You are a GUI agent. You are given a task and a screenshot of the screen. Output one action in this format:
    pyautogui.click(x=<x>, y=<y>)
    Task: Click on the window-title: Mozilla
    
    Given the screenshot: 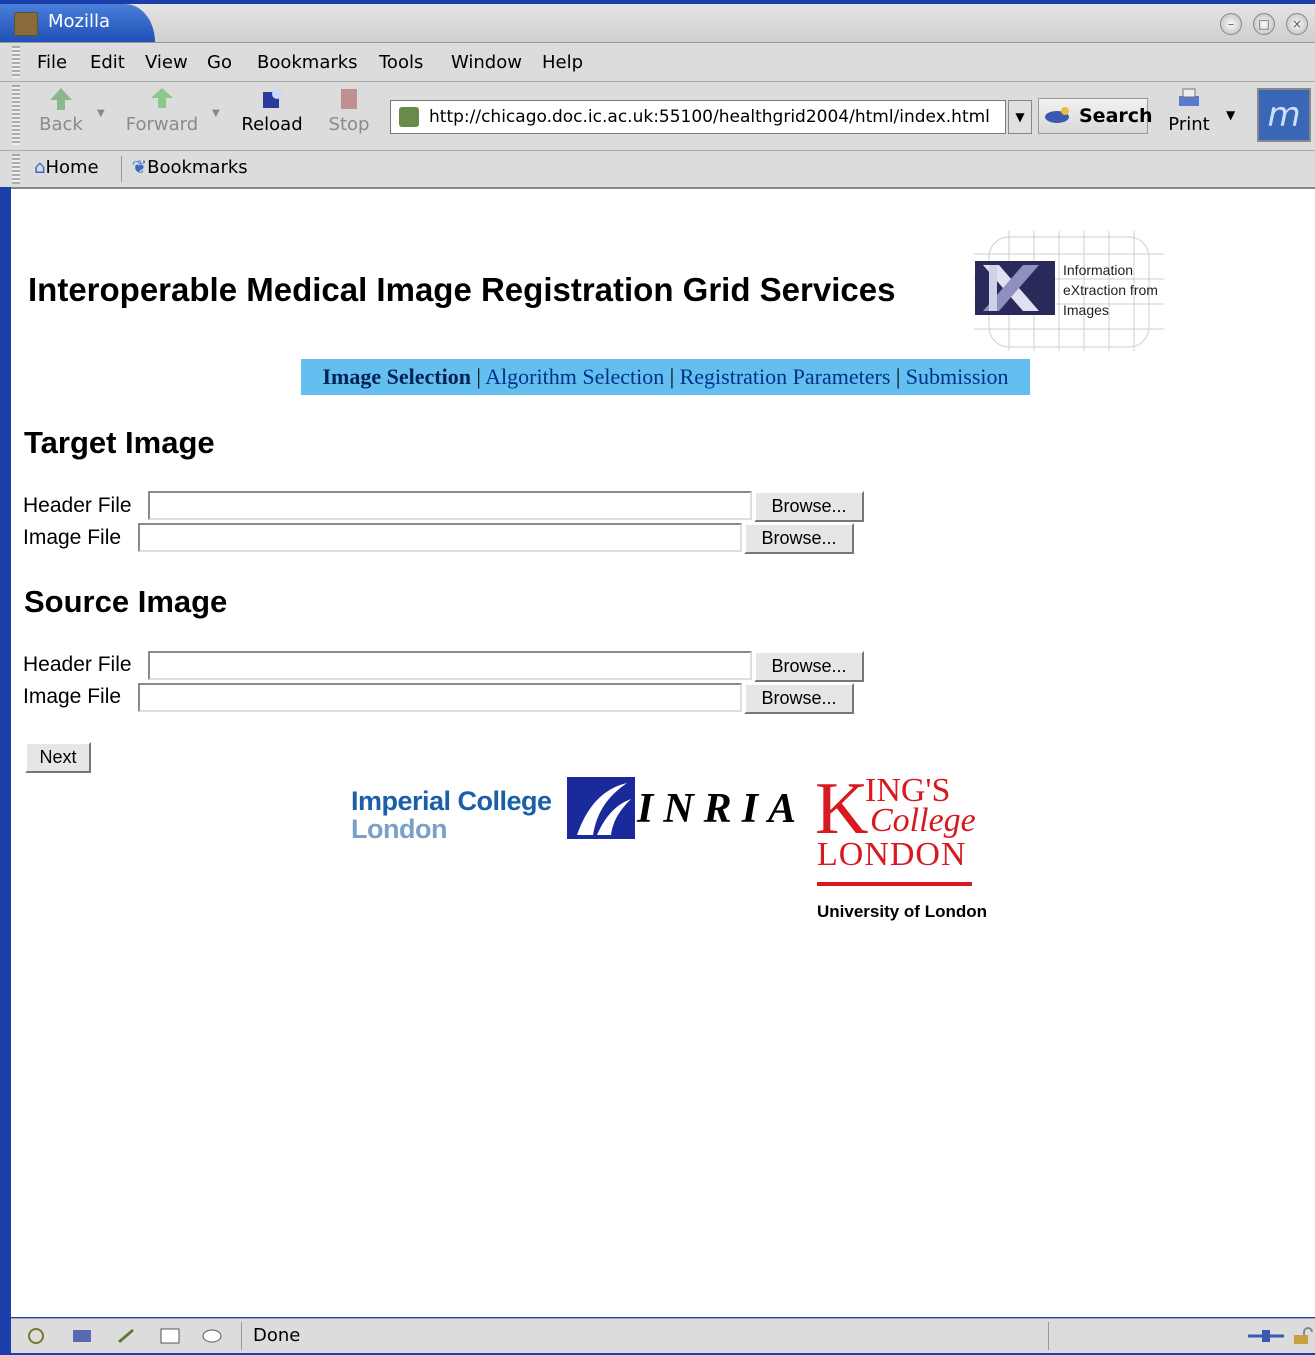 What is the action you would take?
    pyautogui.click(x=79, y=21)
    